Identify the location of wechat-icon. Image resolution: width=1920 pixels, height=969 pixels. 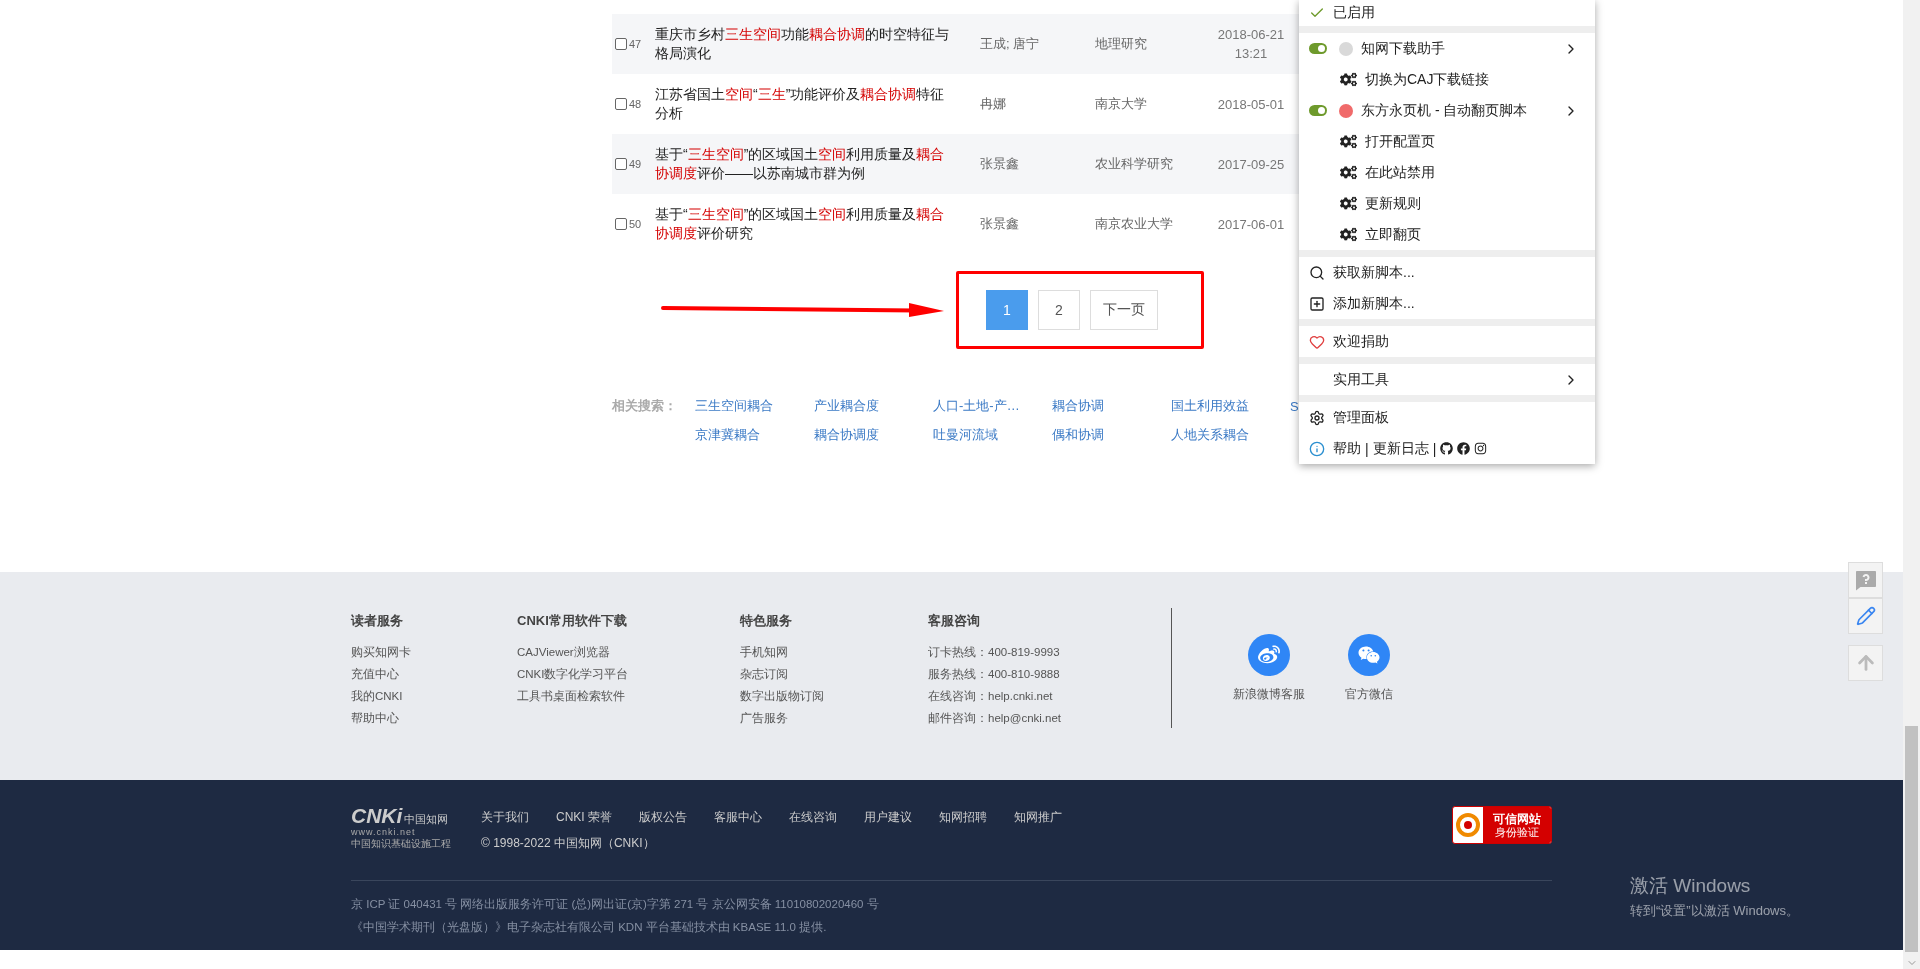
(1369, 655).